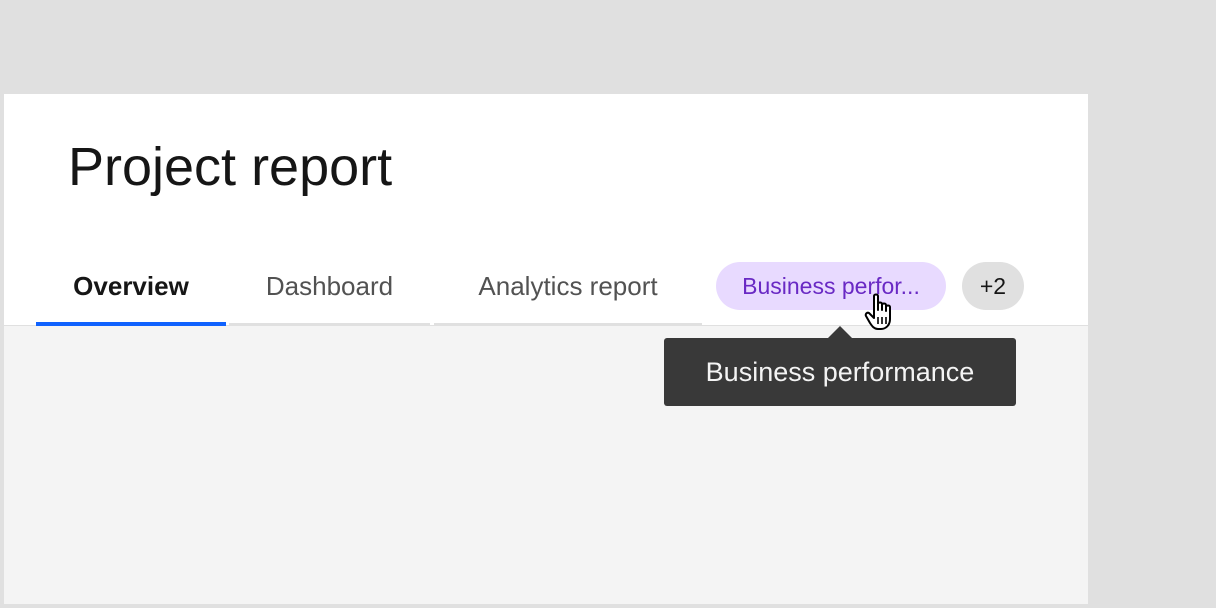 This screenshot has width=1216, height=608. I want to click on tab-analytics-report: Analytics report, so click(568, 286).